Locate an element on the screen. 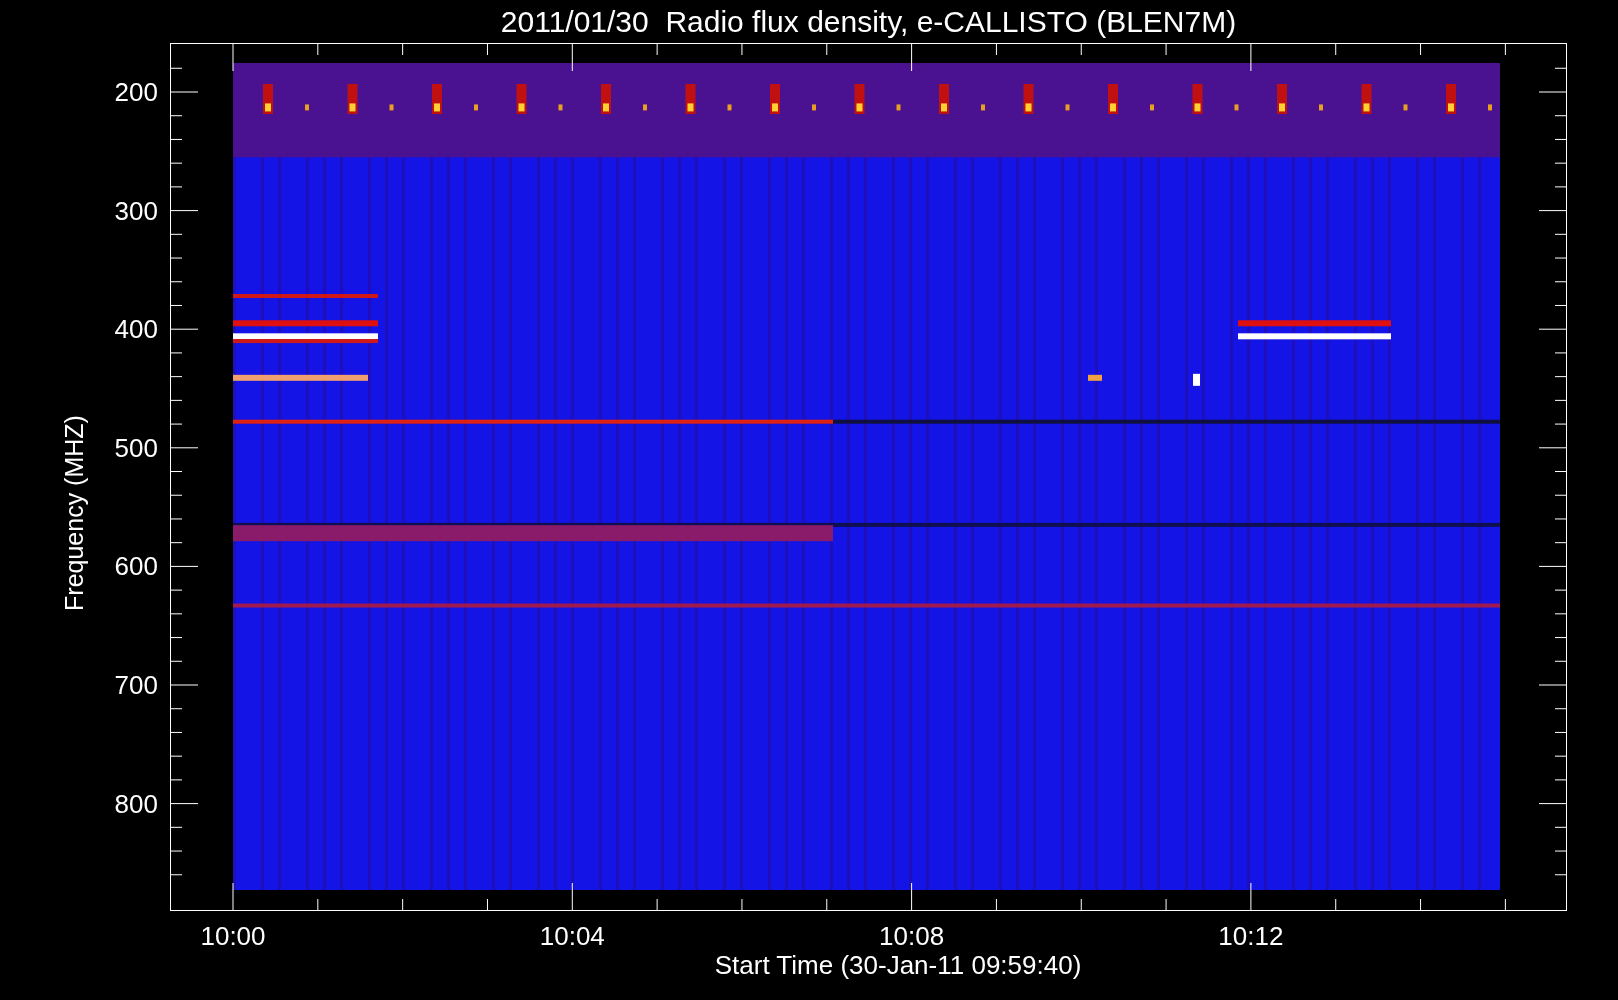 The width and height of the screenshot is (1618, 1000). x-tick-label: 10:04 is located at coordinates (572, 936).